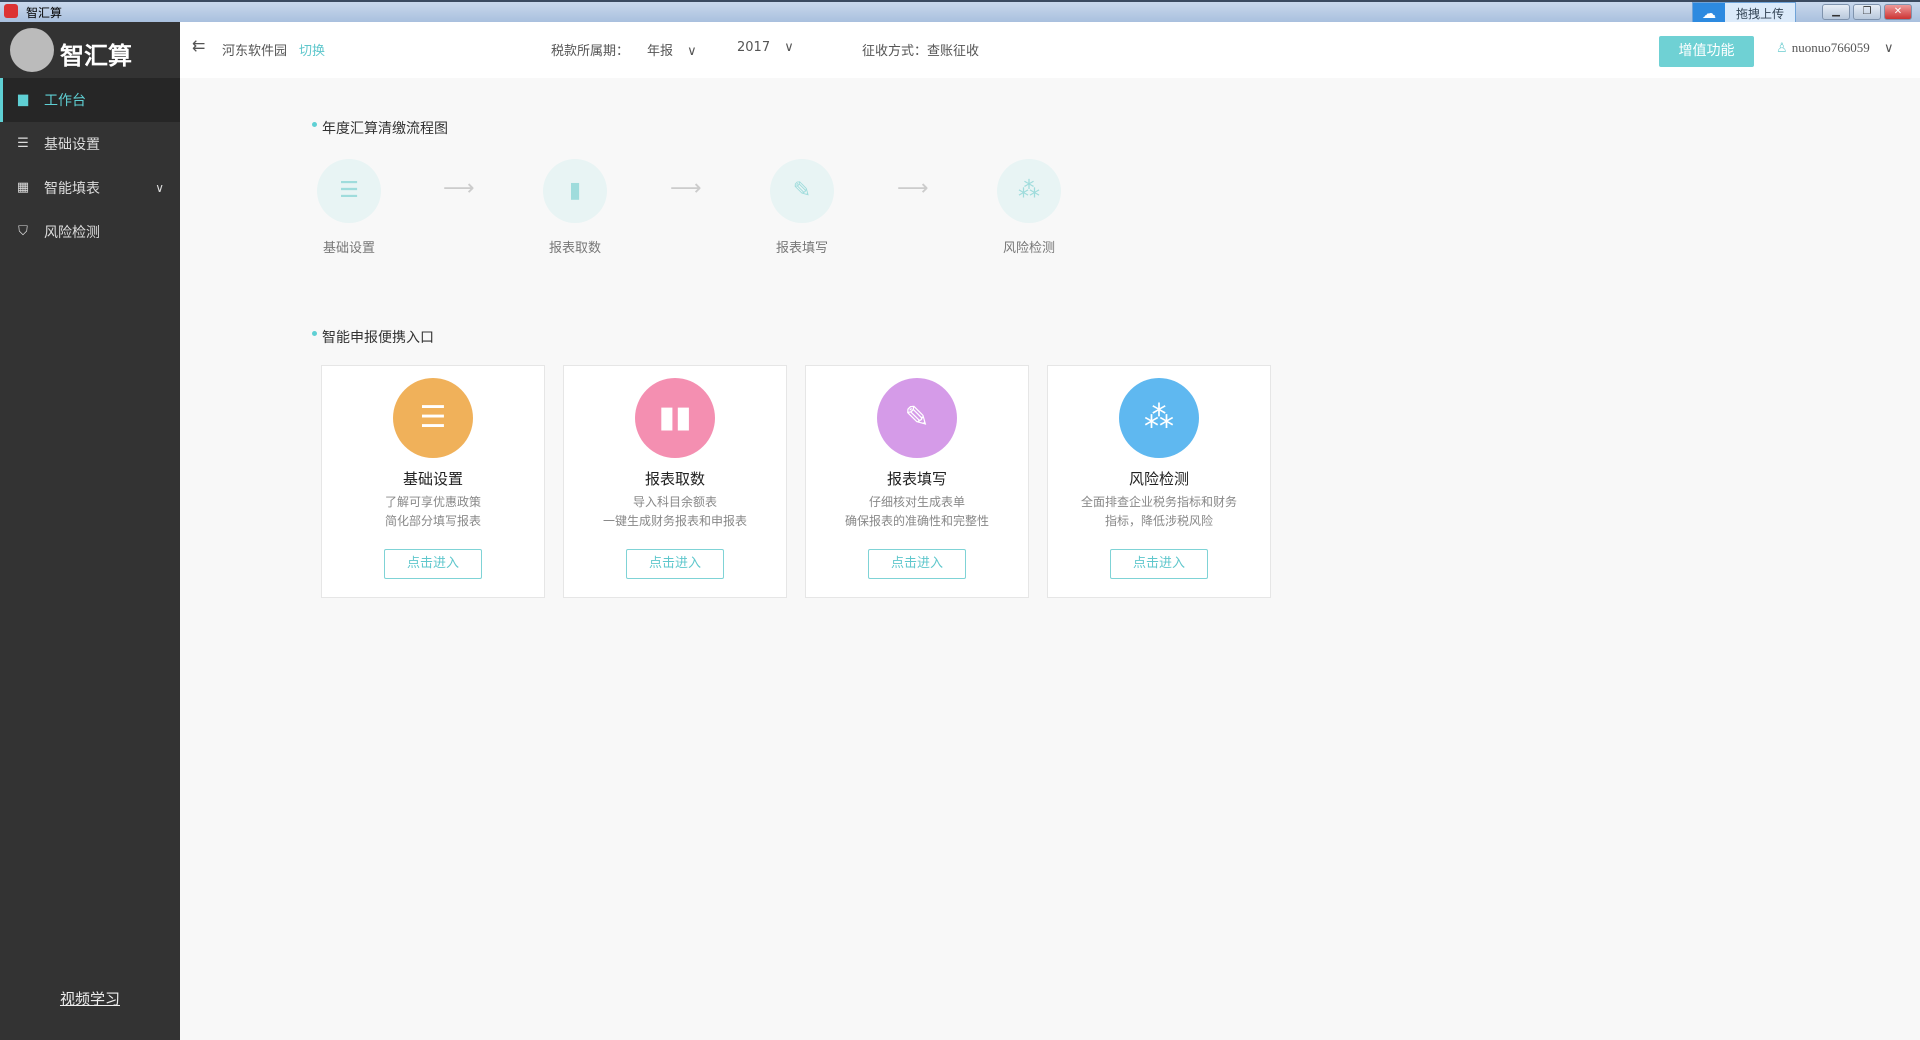 This screenshot has height=1040, width=1920. What do you see at coordinates (44, 13) in the screenshot?
I see `window-title: 智汇算` at bounding box center [44, 13].